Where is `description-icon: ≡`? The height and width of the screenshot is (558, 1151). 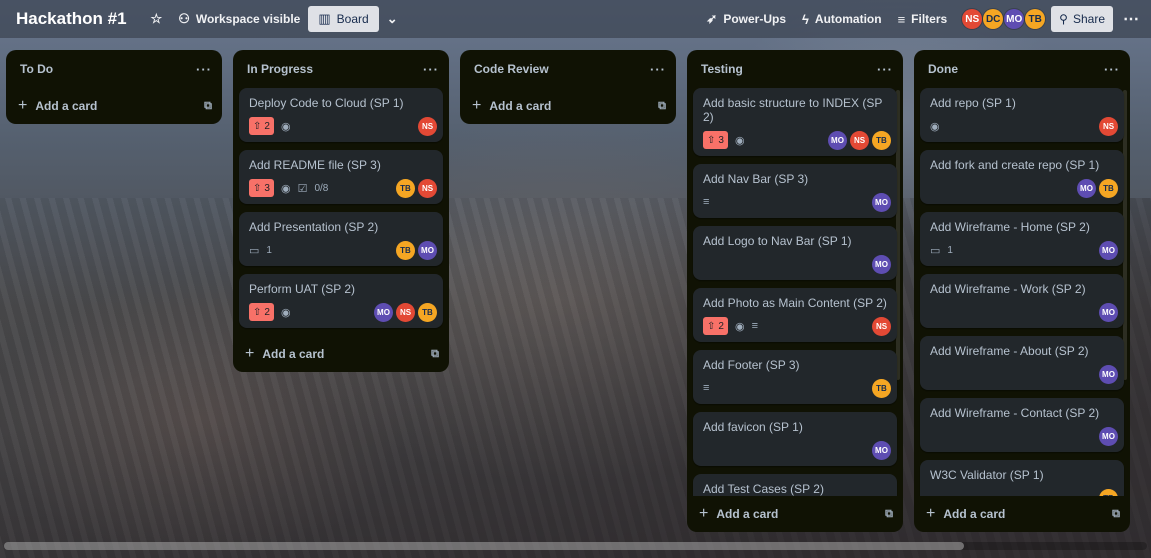 description-icon: ≡ is located at coordinates (706, 388).